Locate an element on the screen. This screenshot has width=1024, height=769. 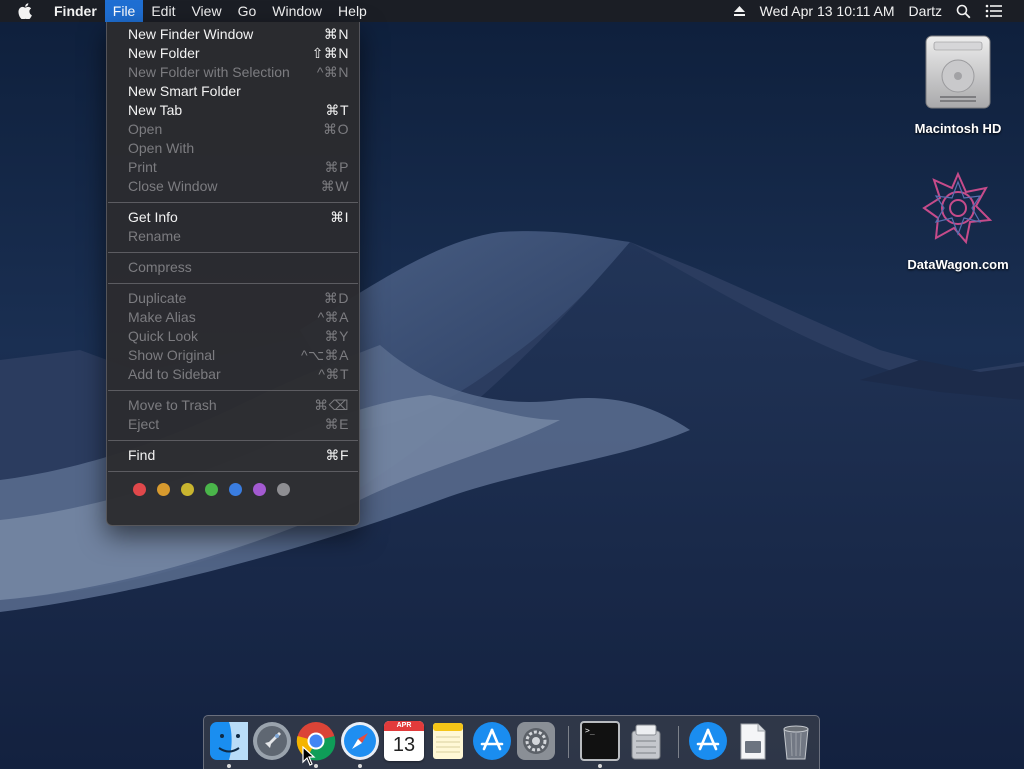
desktop-icon-datawagon: DataWagon.com is located at coordinates (958, 220).